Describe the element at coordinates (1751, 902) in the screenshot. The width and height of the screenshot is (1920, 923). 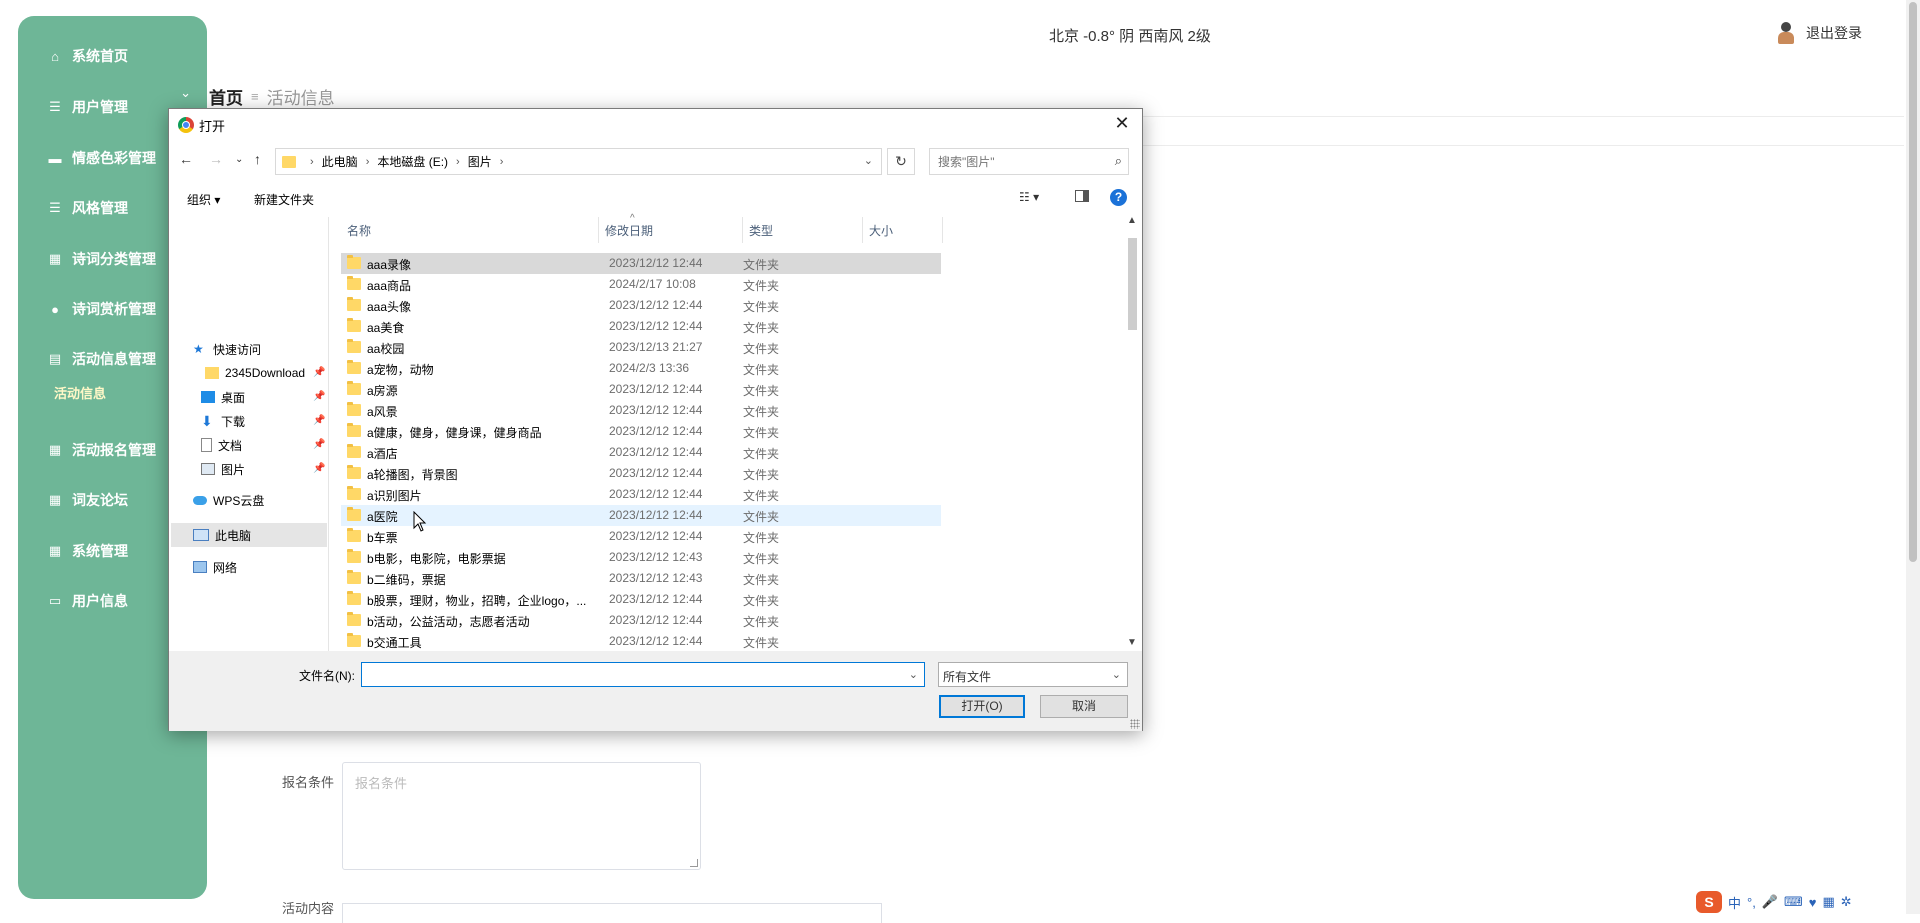
I see `ime-punct: °,` at that location.